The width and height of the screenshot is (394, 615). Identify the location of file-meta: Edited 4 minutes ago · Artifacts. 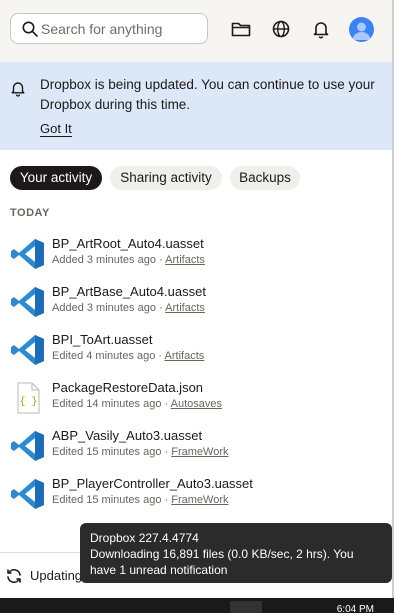
(128, 356).